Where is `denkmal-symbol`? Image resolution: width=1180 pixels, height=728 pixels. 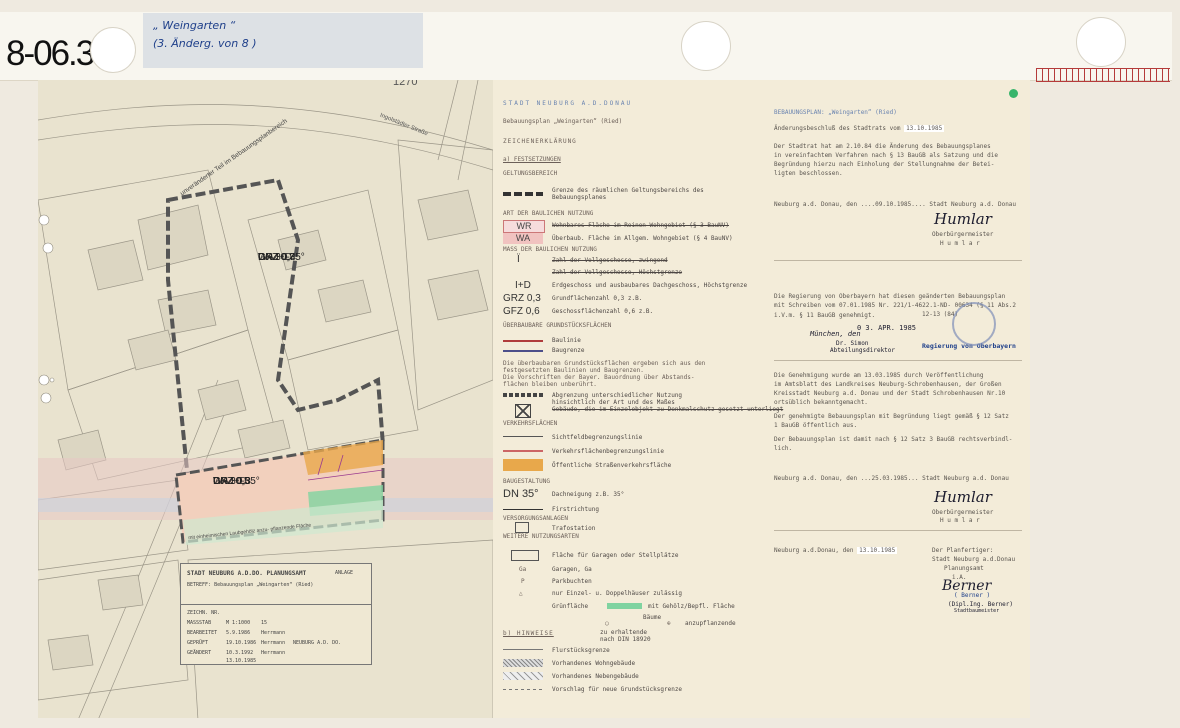
denkmal-symbol is located at coordinates (523, 411).